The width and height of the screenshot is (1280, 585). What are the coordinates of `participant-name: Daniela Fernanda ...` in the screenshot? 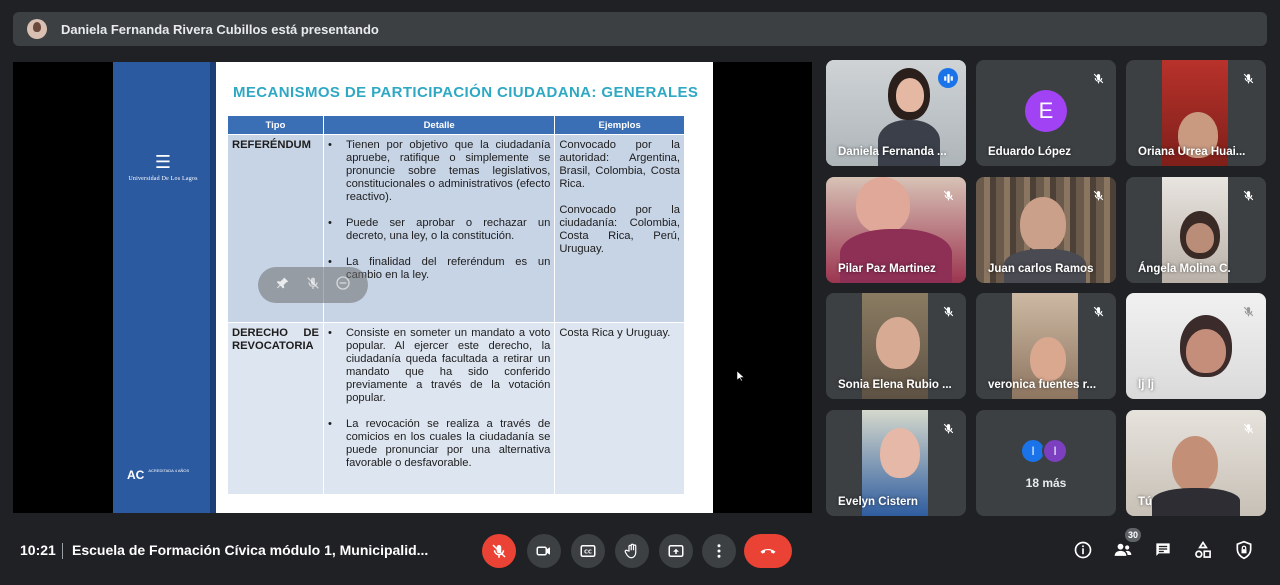 It's located at (892, 152).